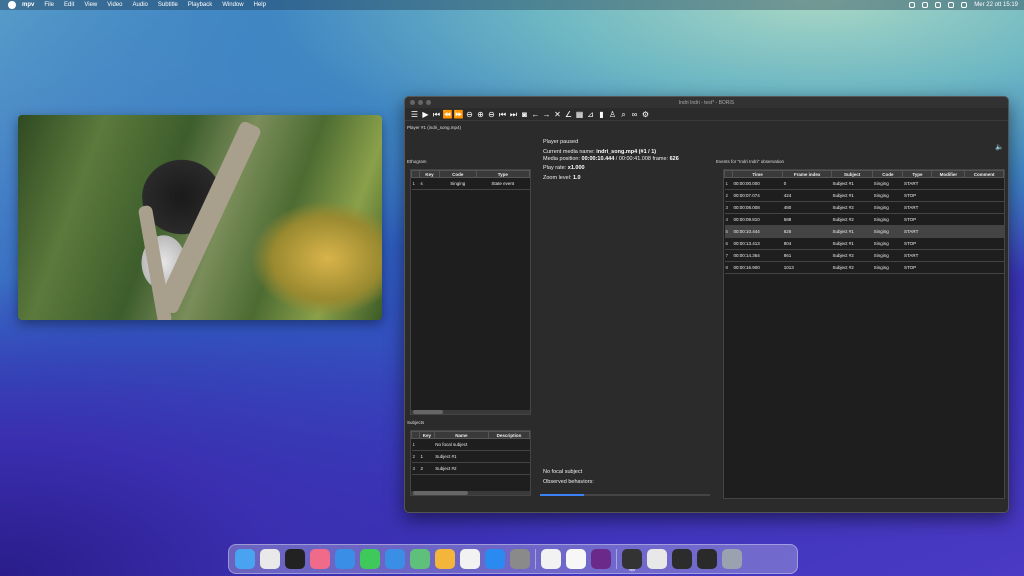 This screenshot has width=1024, height=576. Describe the element at coordinates (925, 5) in the screenshot. I see `wifi-icon` at that location.